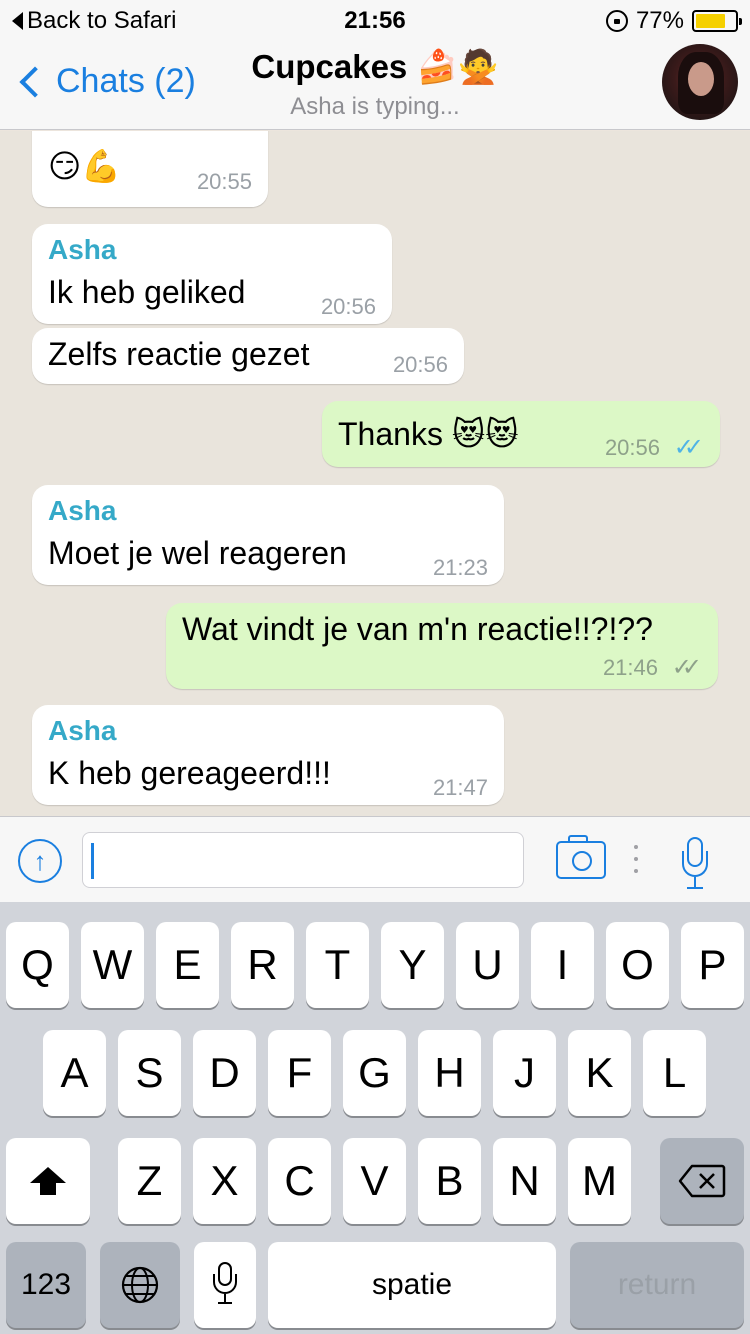 The image size is (750, 1334). I want to click on message-text: K heb gereageerd!!!, so click(189, 773).